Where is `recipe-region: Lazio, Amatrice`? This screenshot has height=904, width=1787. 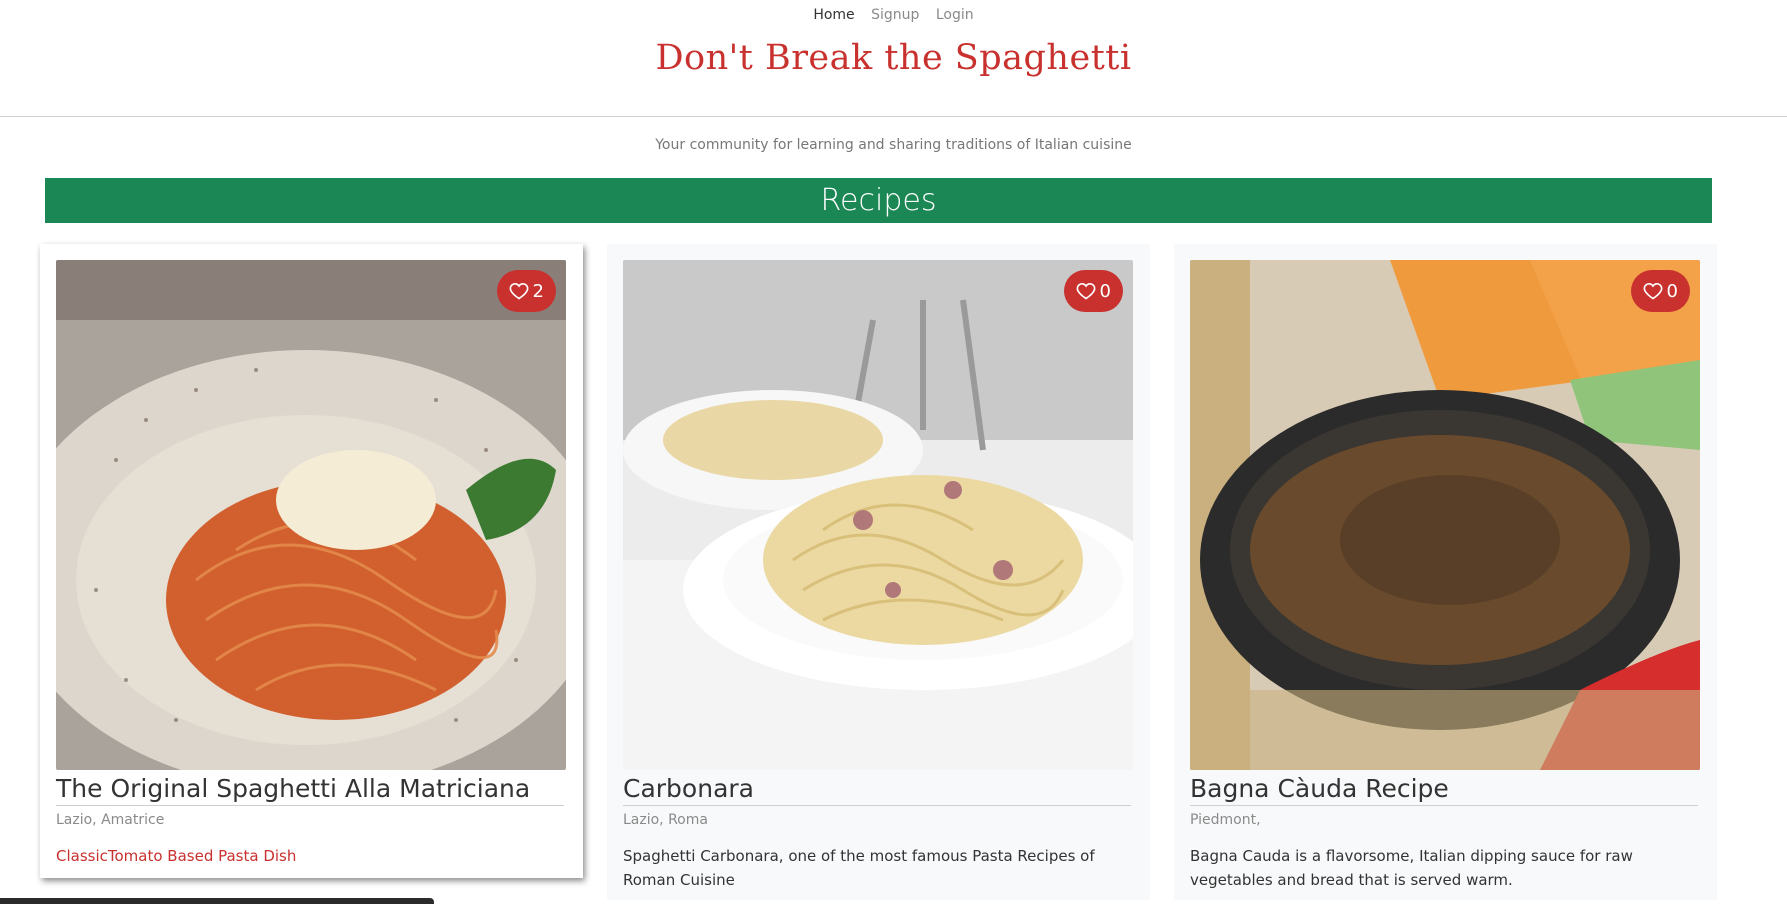 recipe-region: Lazio, Amatrice is located at coordinates (110, 820).